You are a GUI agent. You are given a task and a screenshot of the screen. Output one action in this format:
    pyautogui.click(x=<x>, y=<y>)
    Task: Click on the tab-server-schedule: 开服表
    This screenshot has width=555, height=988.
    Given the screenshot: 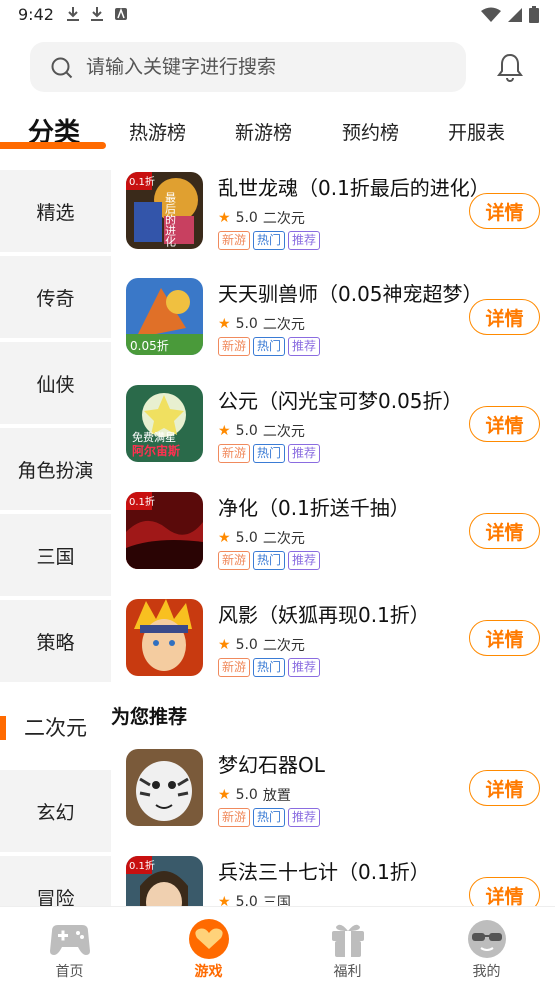 What is the action you would take?
    pyautogui.click(x=476, y=131)
    